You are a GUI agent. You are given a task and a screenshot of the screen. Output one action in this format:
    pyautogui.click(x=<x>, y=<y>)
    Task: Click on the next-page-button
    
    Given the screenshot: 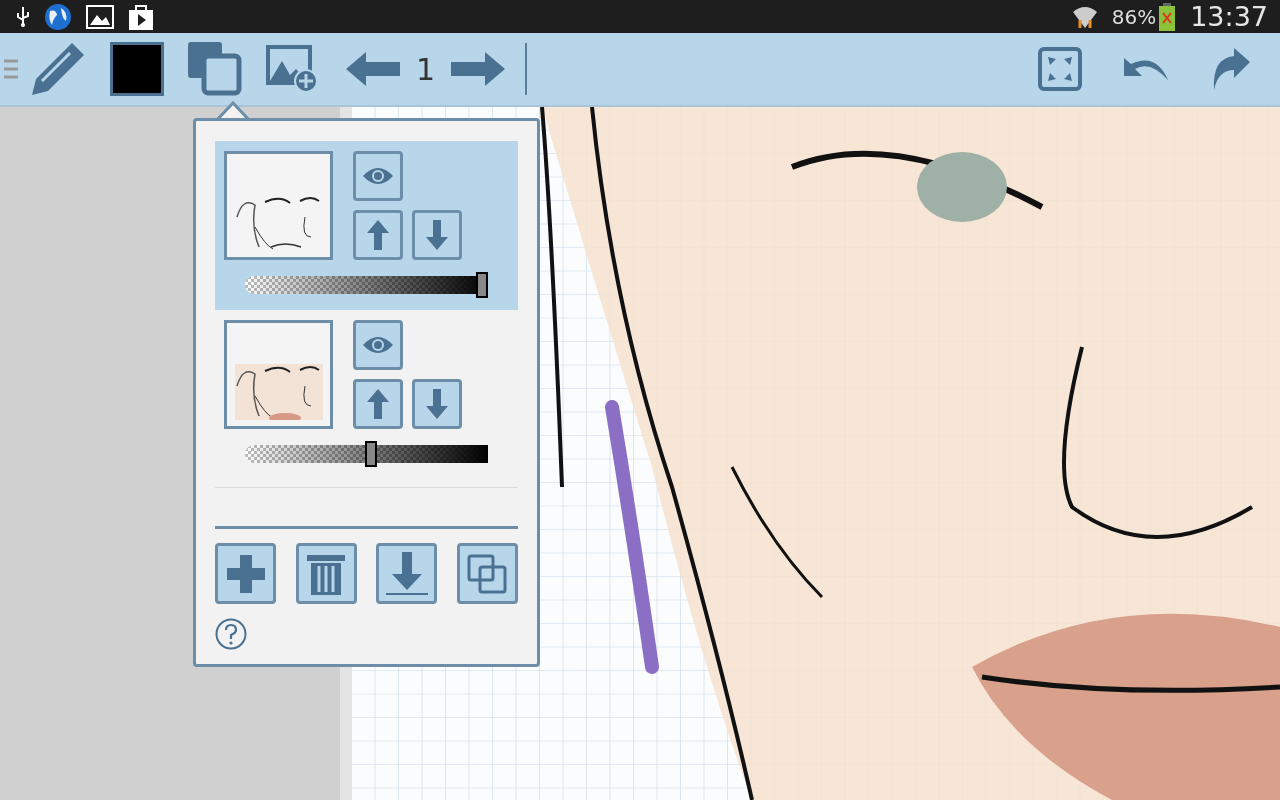 What is the action you would take?
    pyautogui.click(x=478, y=69)
    